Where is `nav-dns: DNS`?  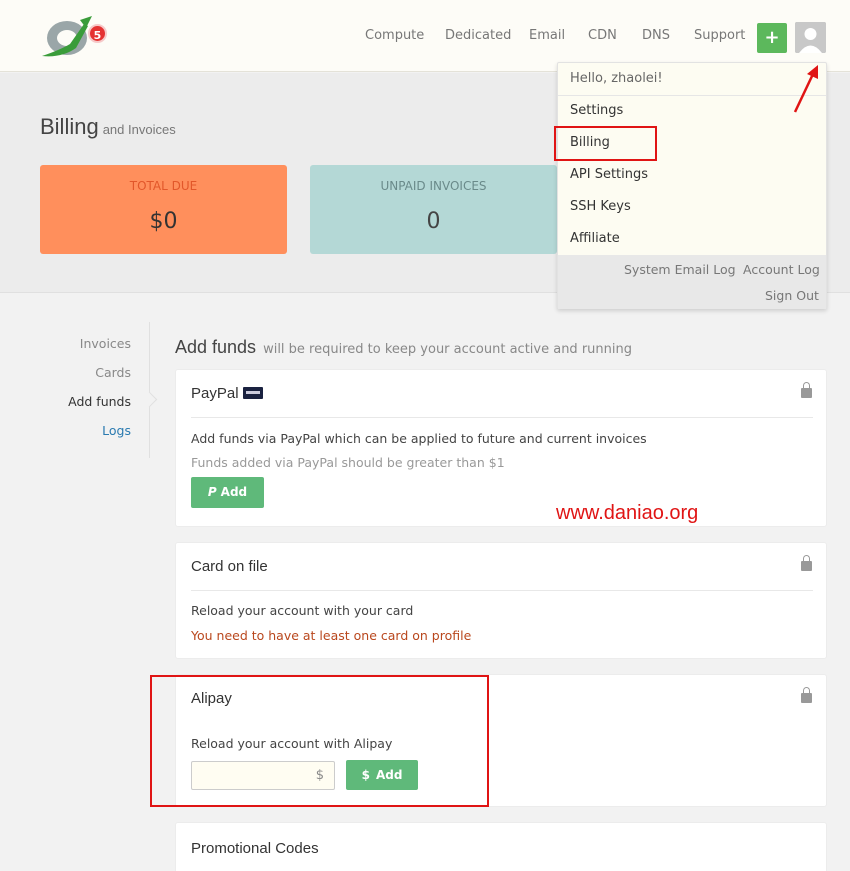 nav-dns: DNS is located at coordinates (656, 35).